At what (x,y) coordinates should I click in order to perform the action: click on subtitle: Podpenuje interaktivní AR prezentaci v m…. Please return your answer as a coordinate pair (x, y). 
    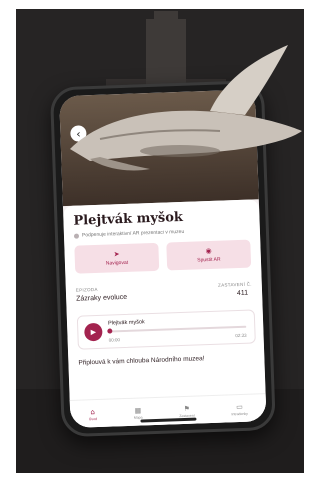
    Looking at the image, I should click on (129, 233).